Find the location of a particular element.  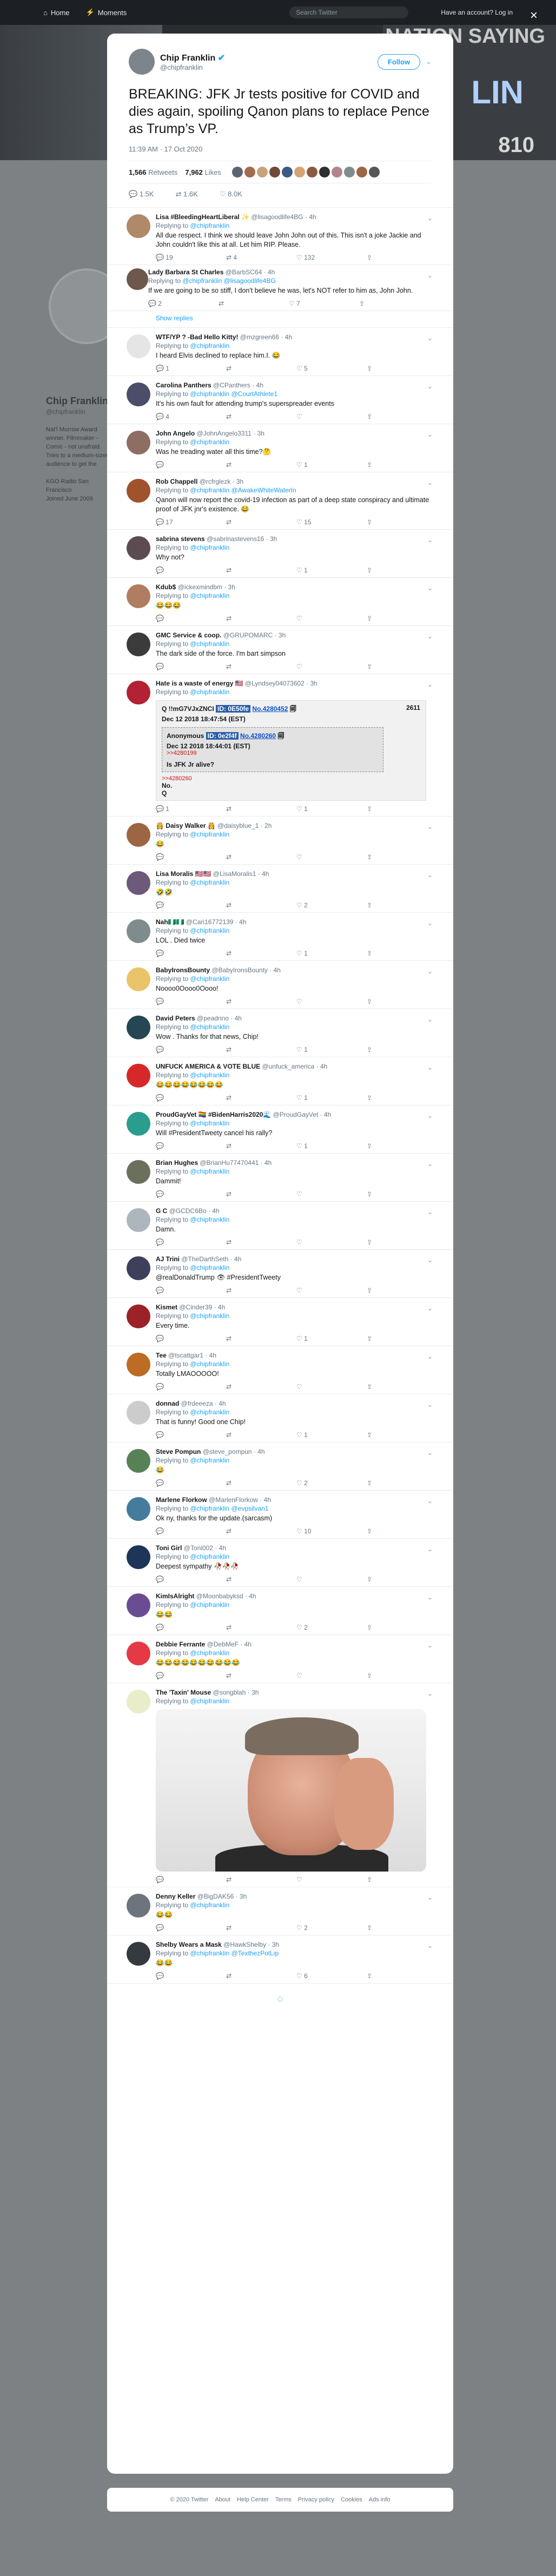

reply-author-name: G C is located at coordinates (161, 1211).